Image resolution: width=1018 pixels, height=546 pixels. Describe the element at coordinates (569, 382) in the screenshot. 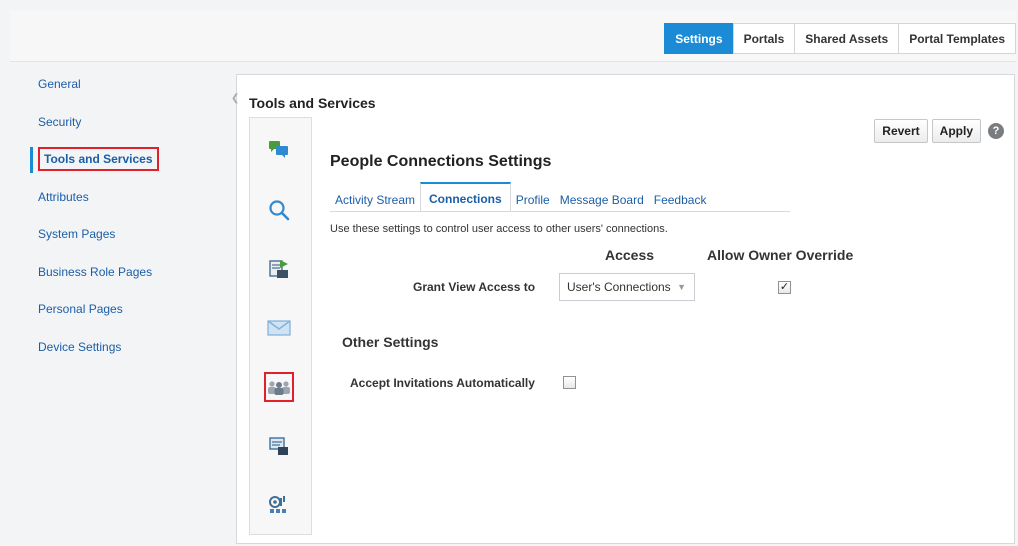

I see `accept-invitations-checkbox` at that location.